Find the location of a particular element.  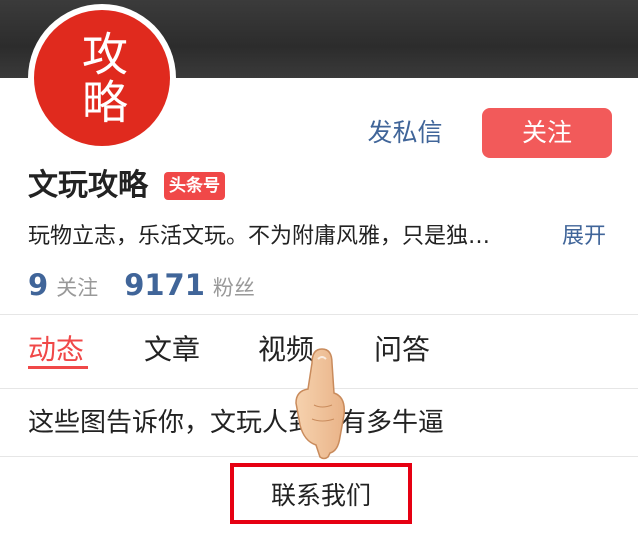

follow-button: 关注 is located at coordinates (547, 133).